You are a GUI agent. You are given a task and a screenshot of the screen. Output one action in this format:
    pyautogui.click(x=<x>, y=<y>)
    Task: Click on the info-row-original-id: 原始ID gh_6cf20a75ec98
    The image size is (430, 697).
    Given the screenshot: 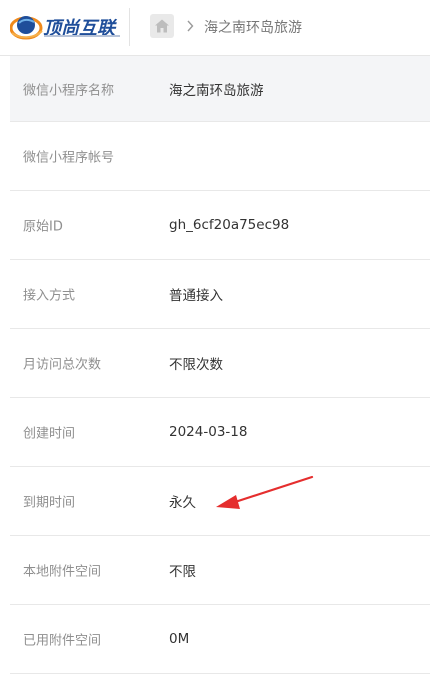 What is the action you would take?
    pyautogui.click(x=220, y=225)
    